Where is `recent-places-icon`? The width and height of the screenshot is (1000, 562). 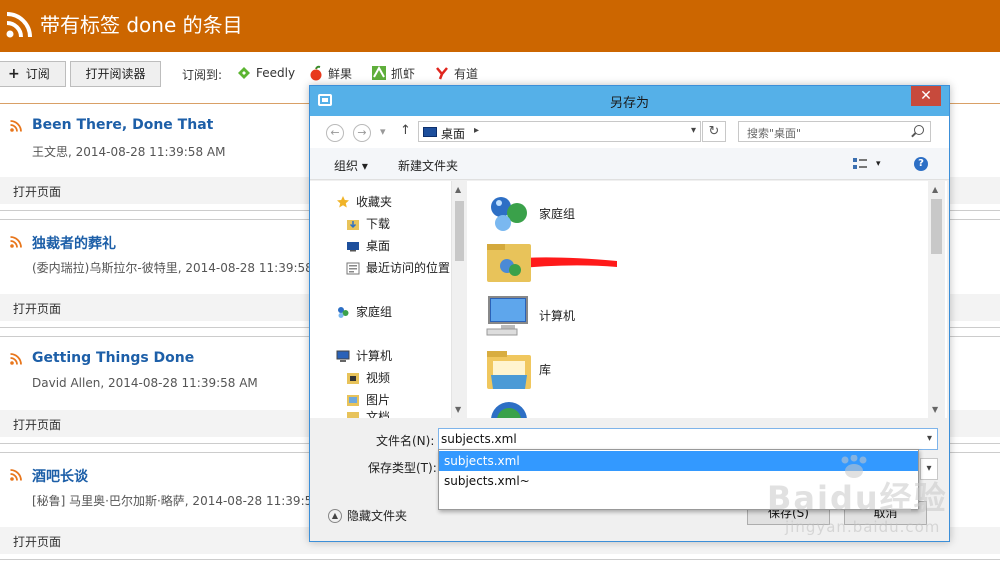
recent-places-icon is located at coordinates (353, 268).